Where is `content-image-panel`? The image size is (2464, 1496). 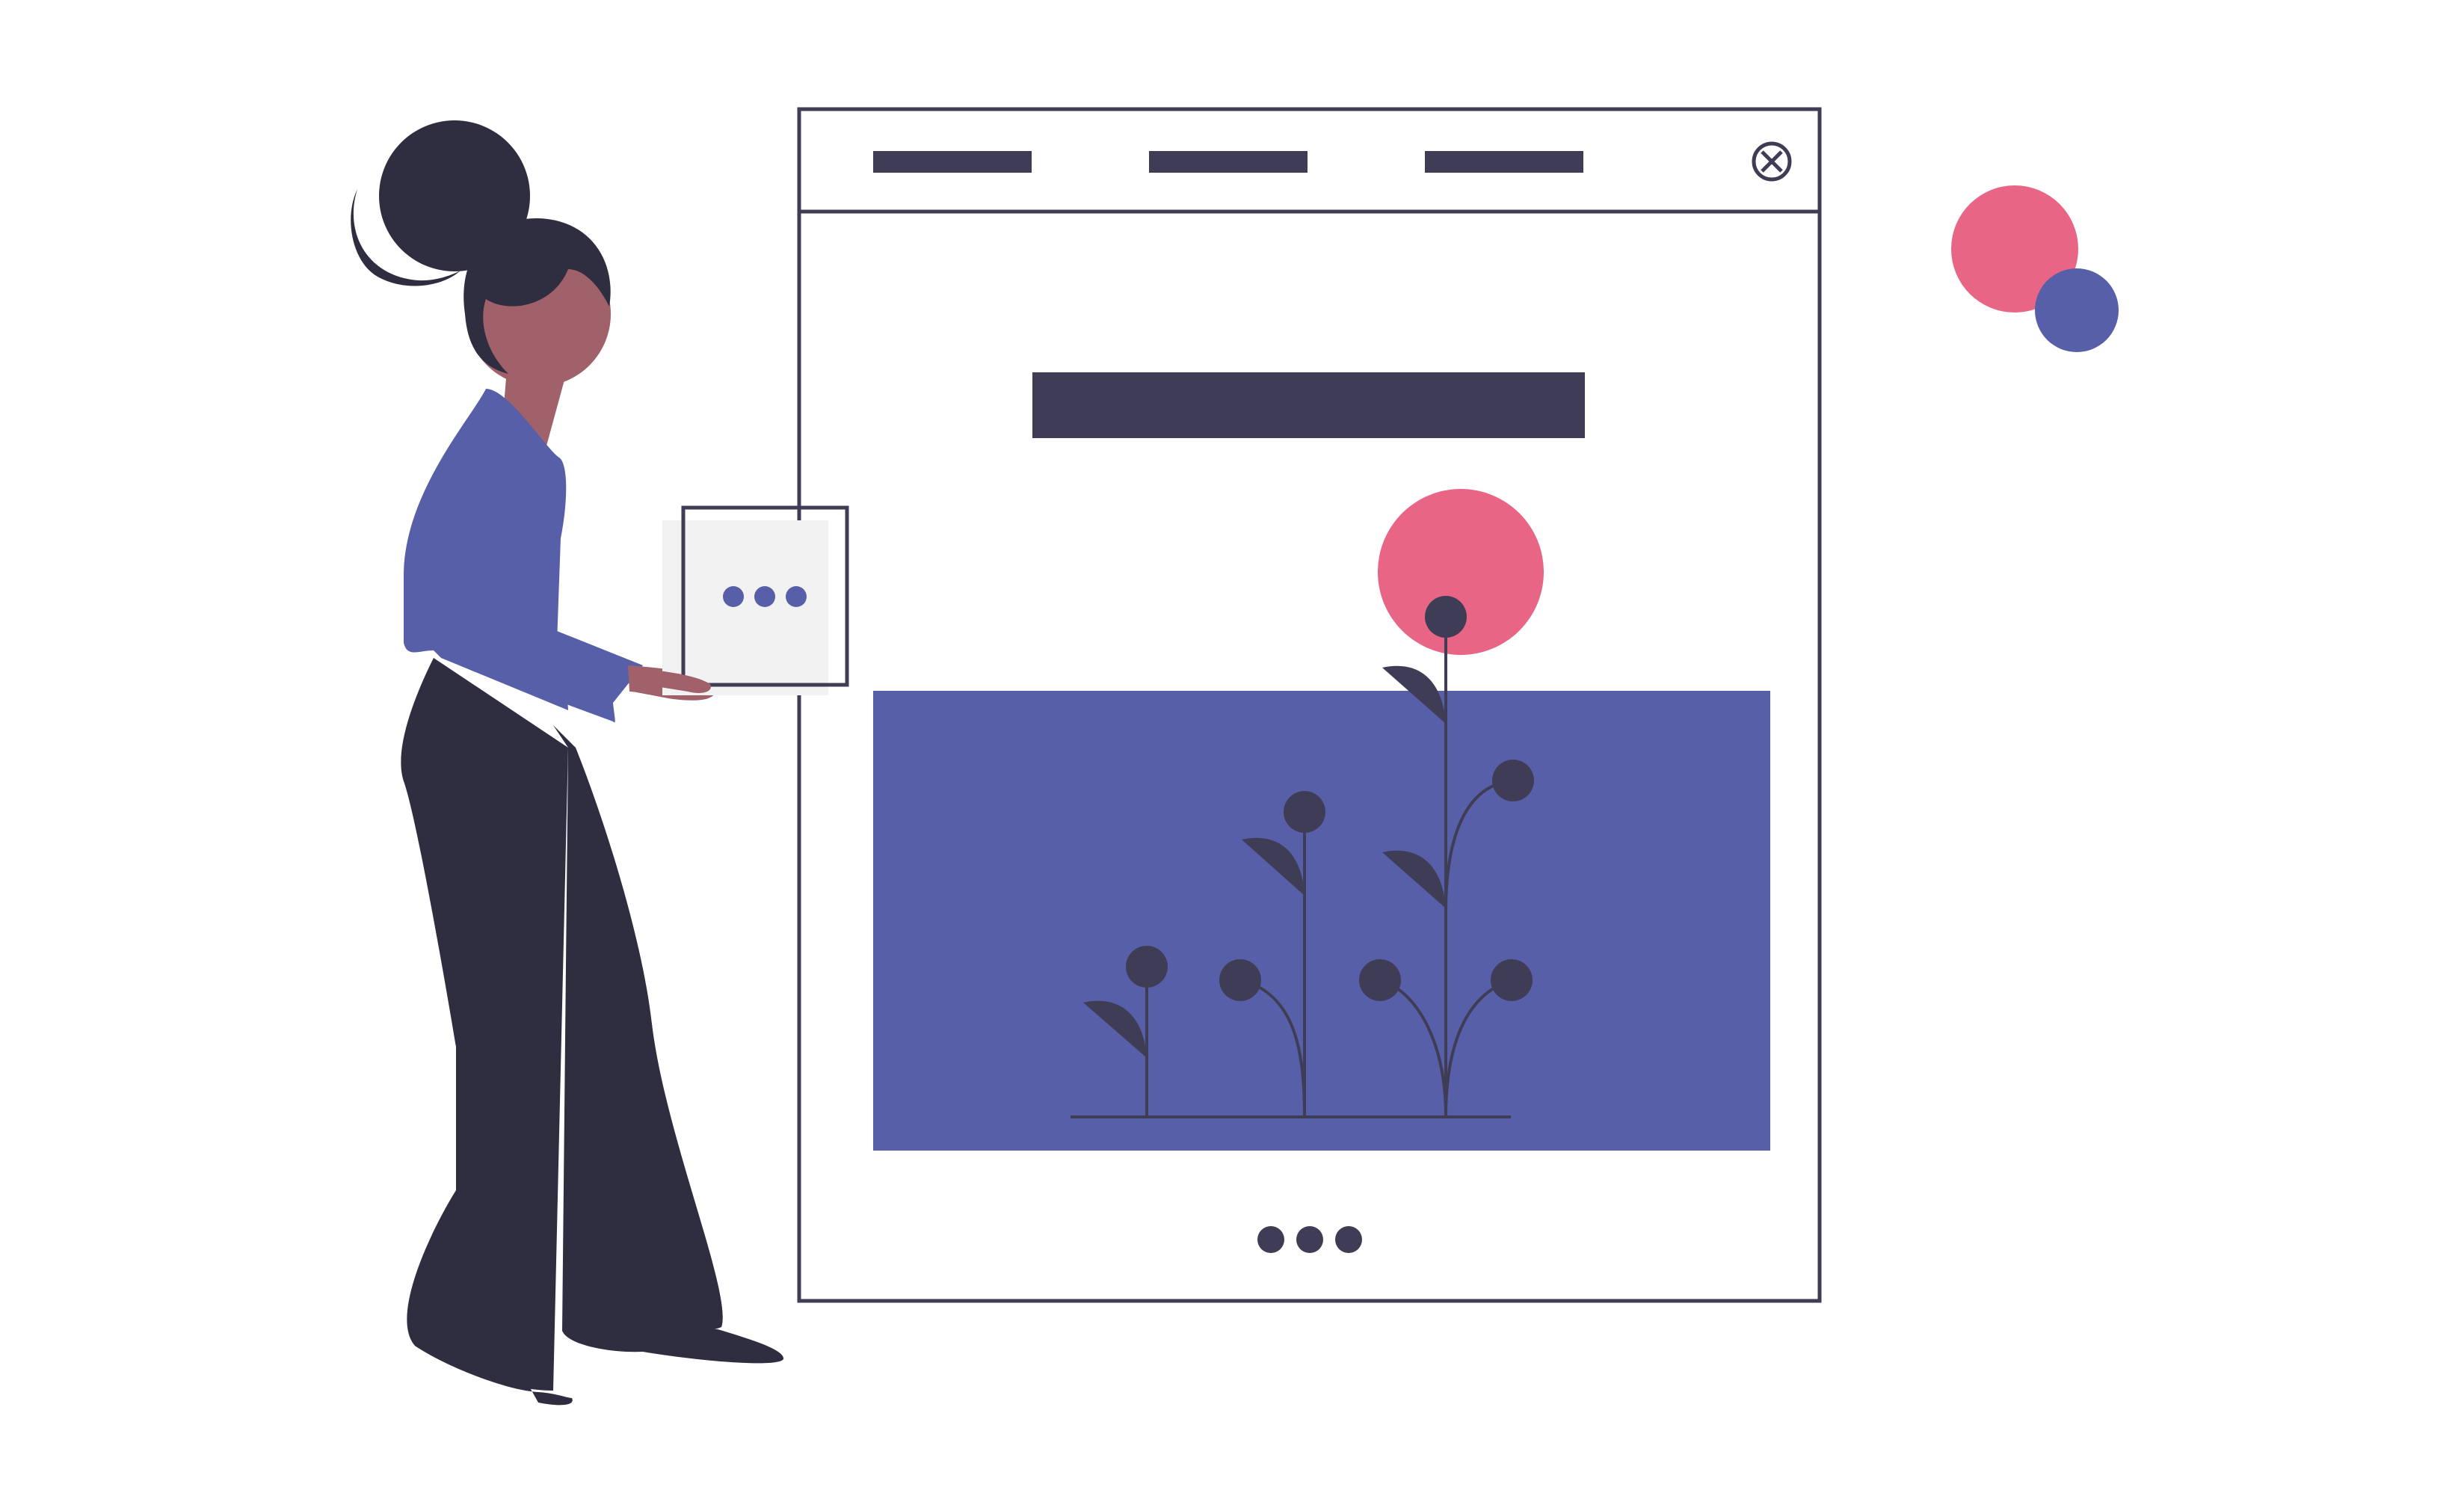
content-image-panel is located at coordinates (1321, 921).